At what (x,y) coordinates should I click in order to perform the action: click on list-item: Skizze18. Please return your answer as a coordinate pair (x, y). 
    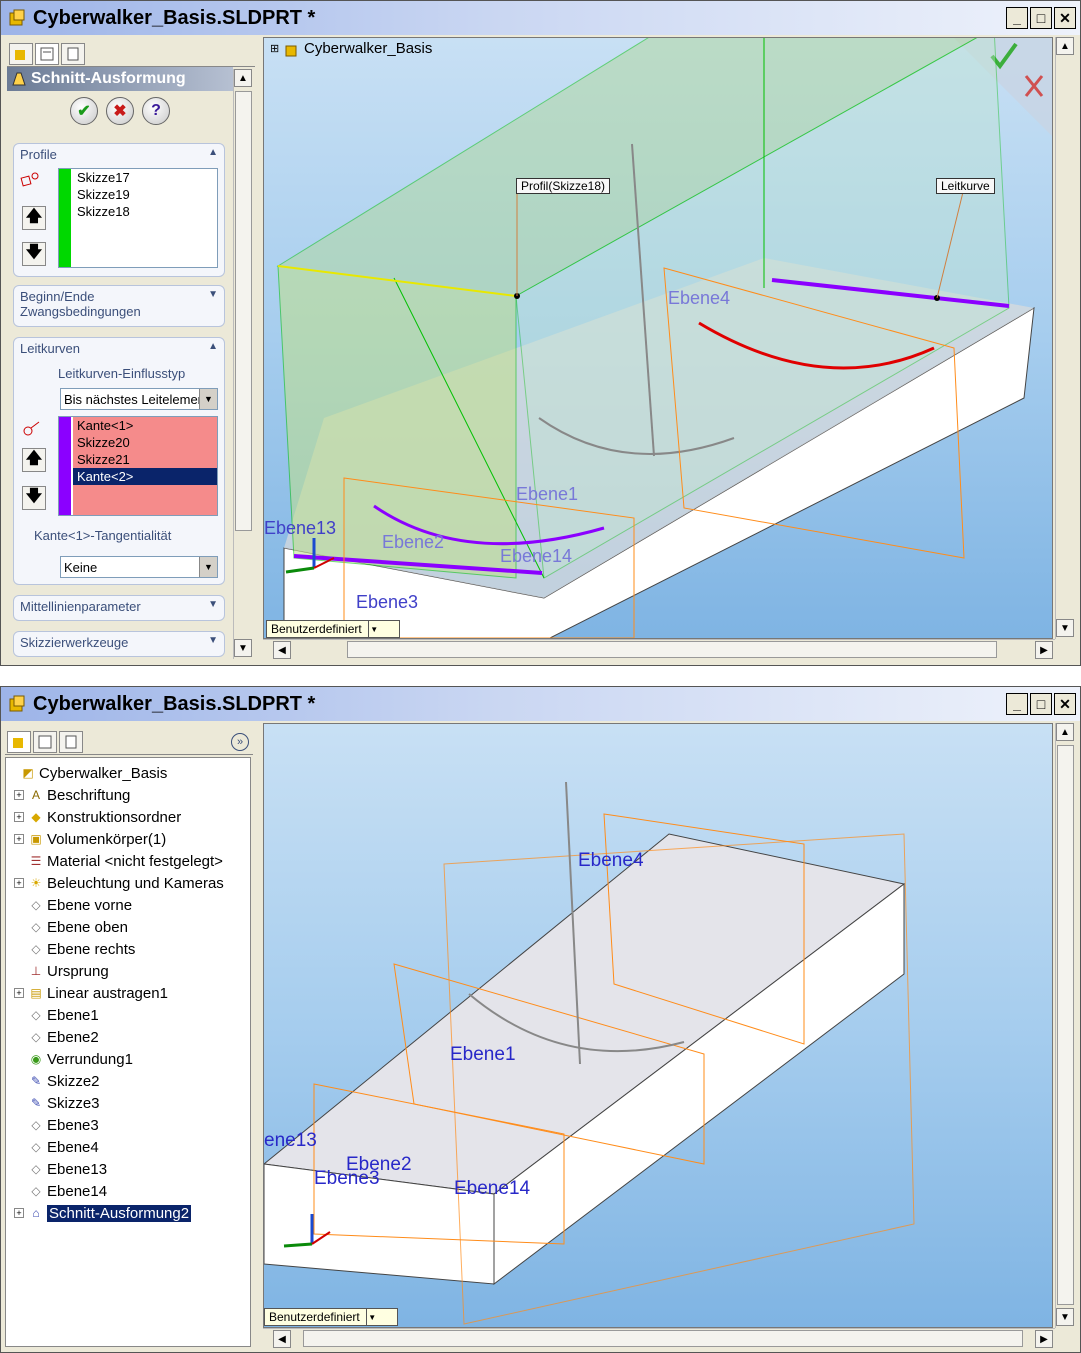
    Looking at the image, I should click on (101, 211).